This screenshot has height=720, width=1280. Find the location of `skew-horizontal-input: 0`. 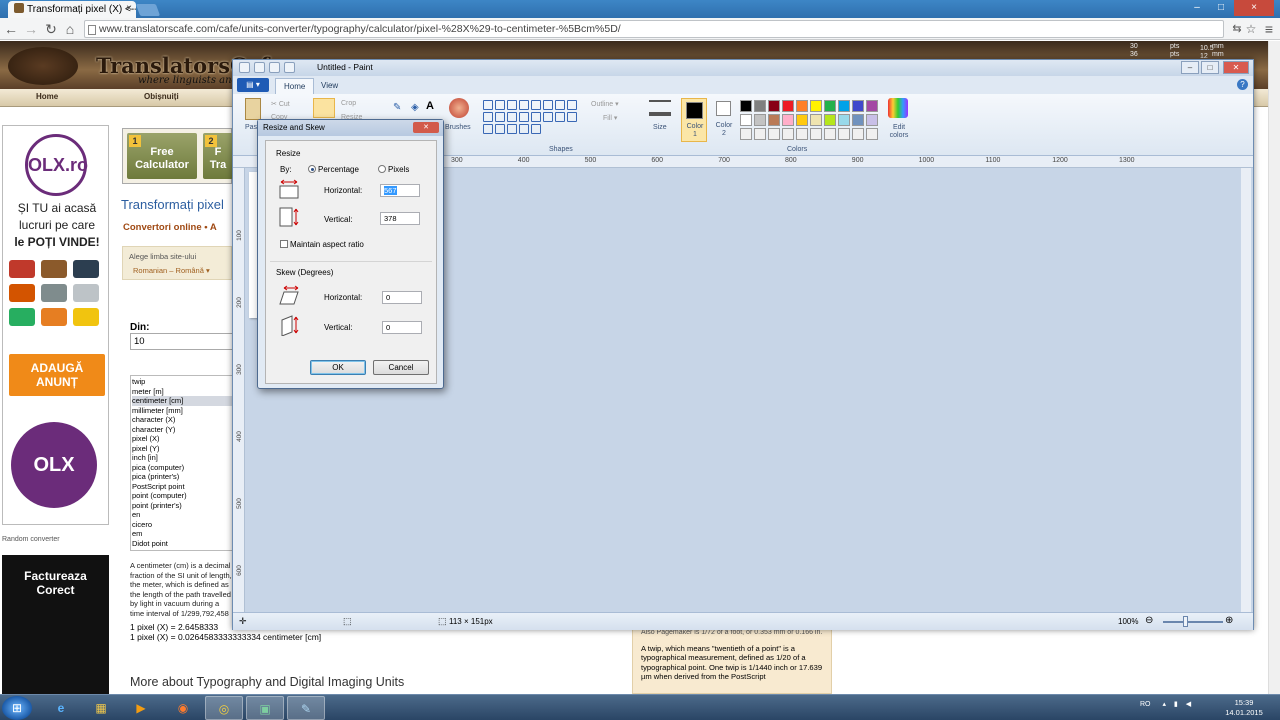

skew-horizontal-input: 0 is located at coordinates (402, 297).